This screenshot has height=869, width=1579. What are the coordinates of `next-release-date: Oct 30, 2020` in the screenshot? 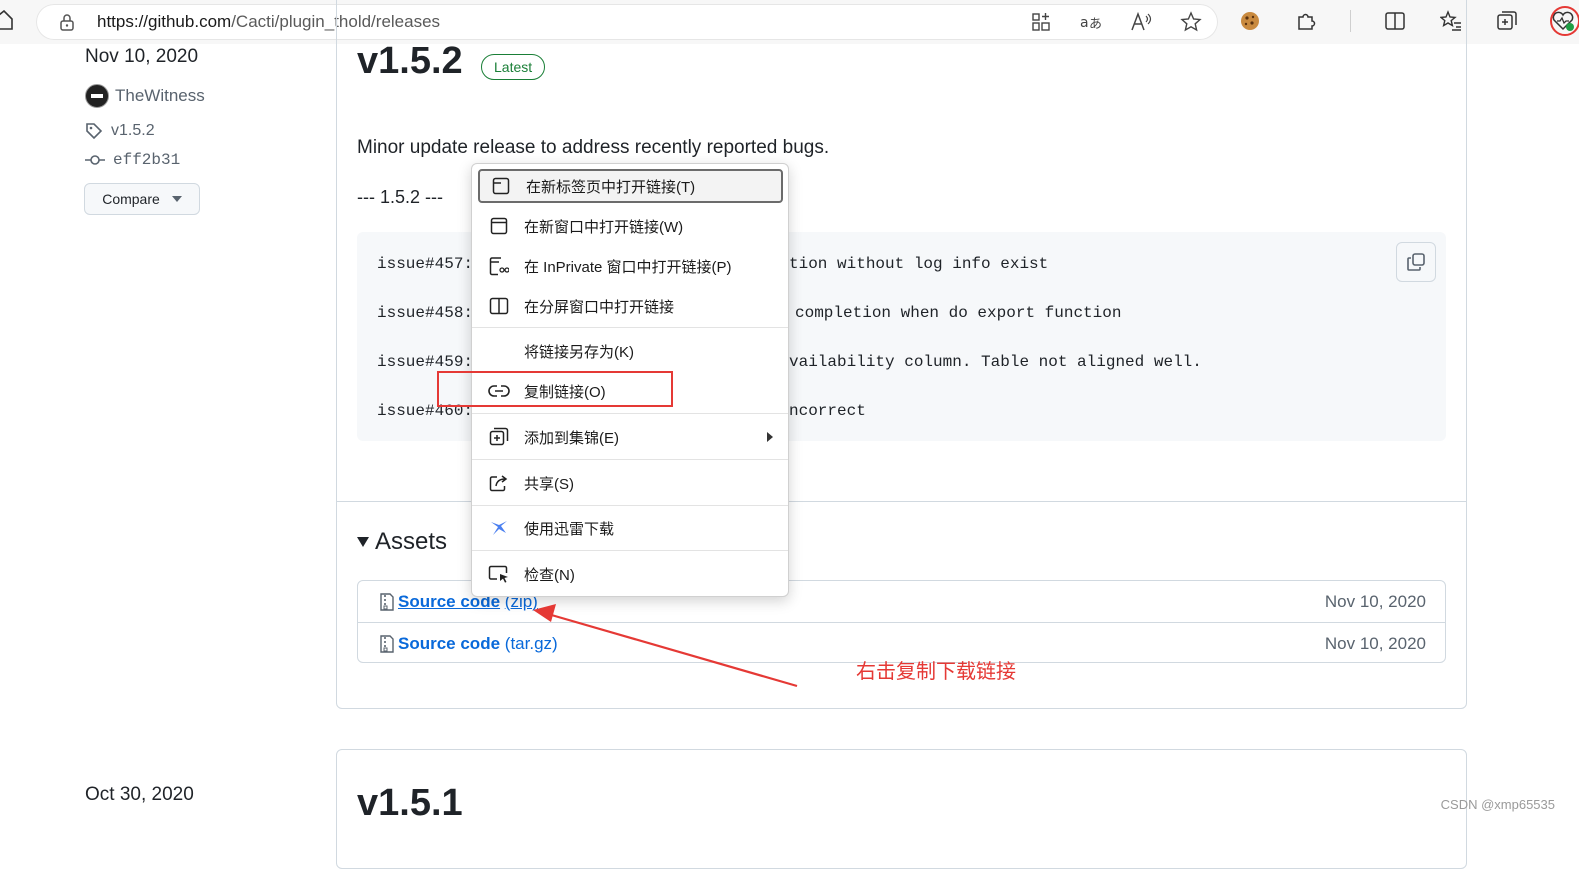 It's located at (139, 794).